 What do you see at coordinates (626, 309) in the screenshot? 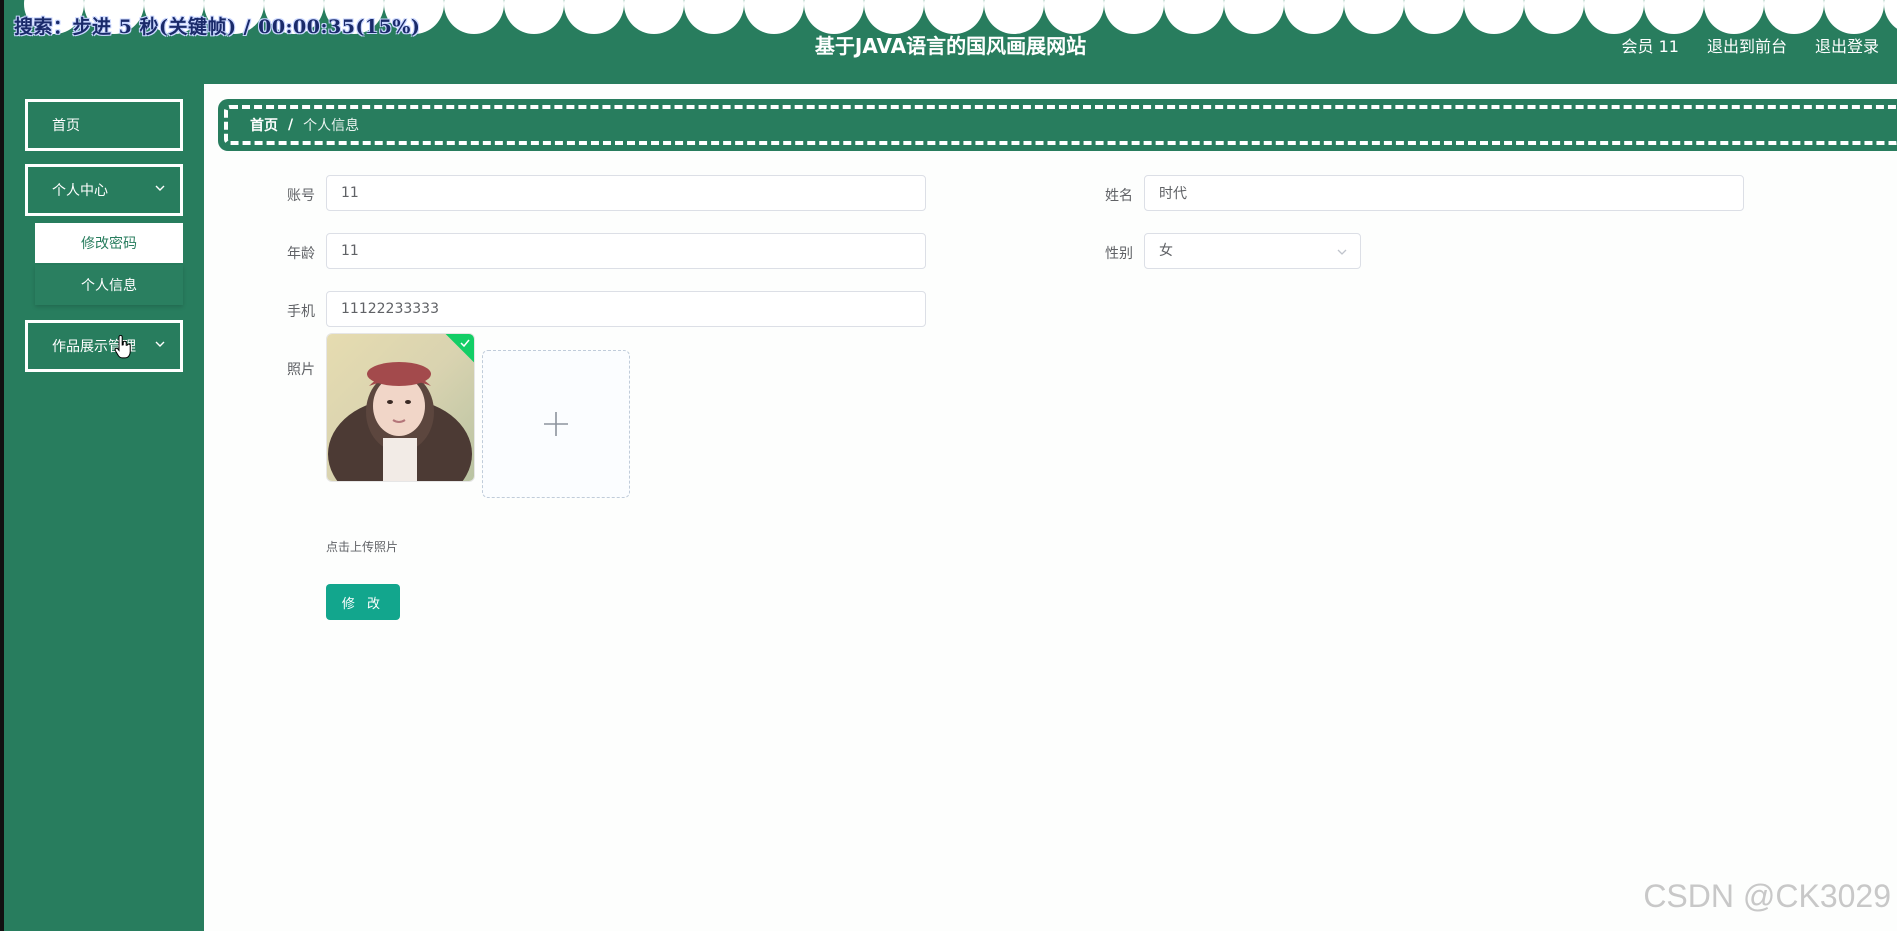
I see `phone-field` at bounding box center [626, 309].